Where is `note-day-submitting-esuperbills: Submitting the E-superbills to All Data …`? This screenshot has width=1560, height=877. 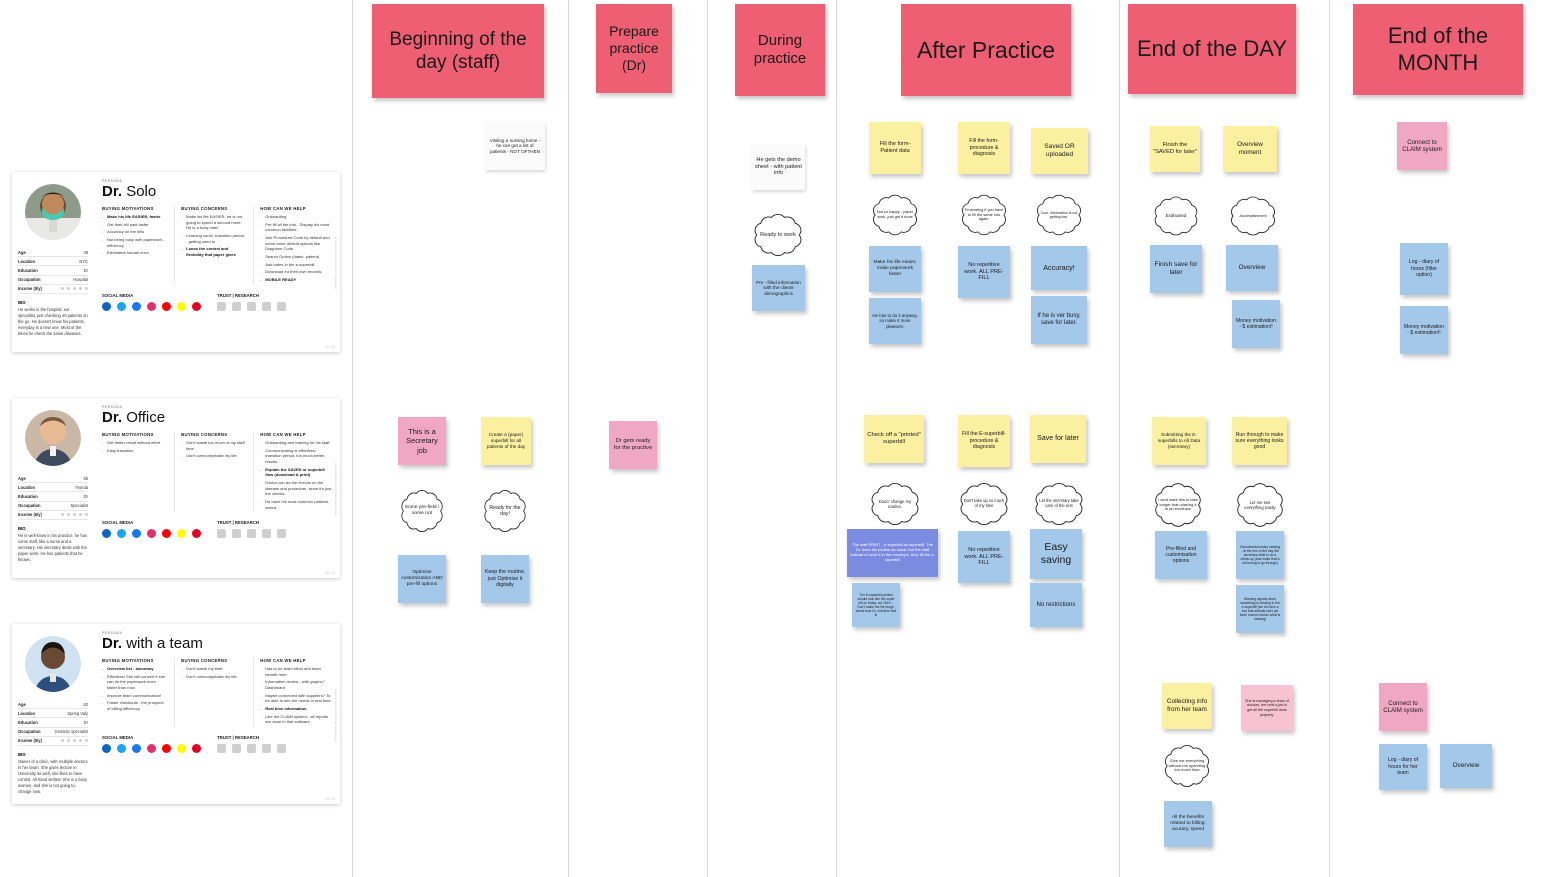 note-day-submitting-esuperbills: Submitting the E-superbills to All Data … is located at coordinates (1179, 441).